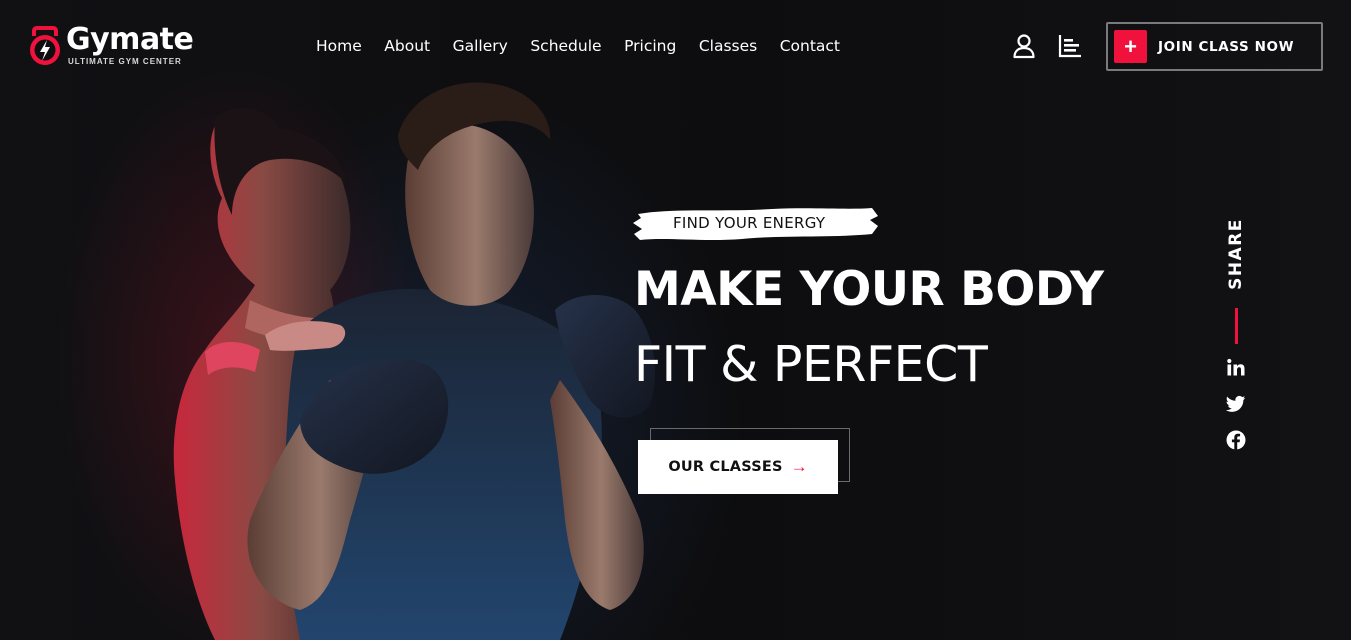 The height and width of the screenshot is (640, 1351). I want to click on our-classes-button: OUR CLASSES →, so click(738, 467).